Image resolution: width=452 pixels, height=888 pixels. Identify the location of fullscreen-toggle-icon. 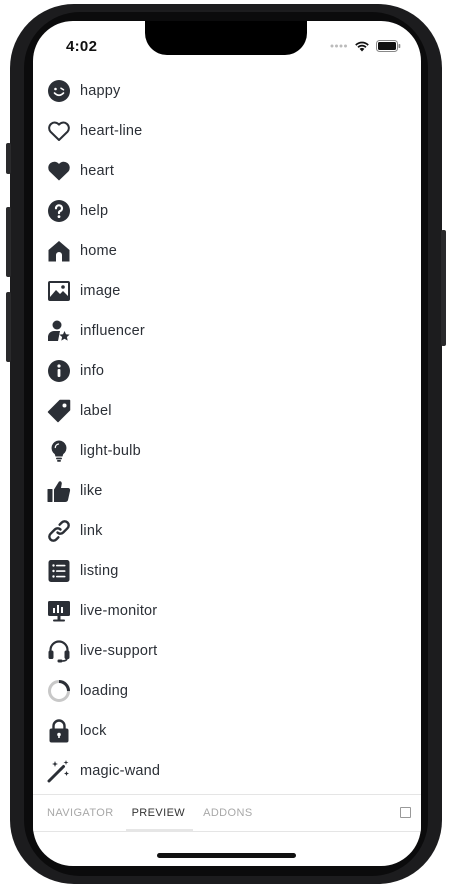
(405, 812).